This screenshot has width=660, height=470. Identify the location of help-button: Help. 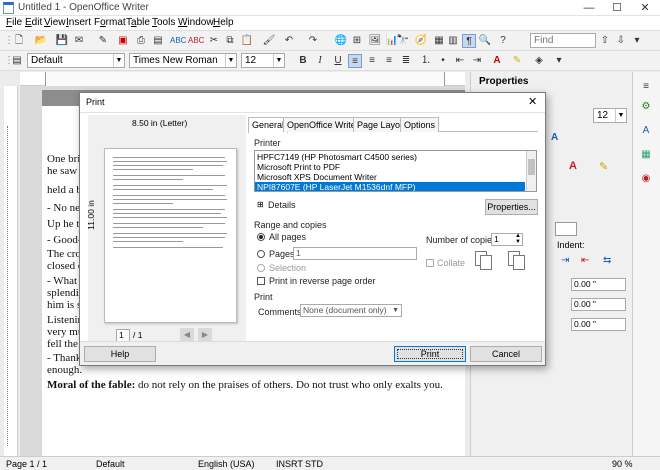
(120, 354).